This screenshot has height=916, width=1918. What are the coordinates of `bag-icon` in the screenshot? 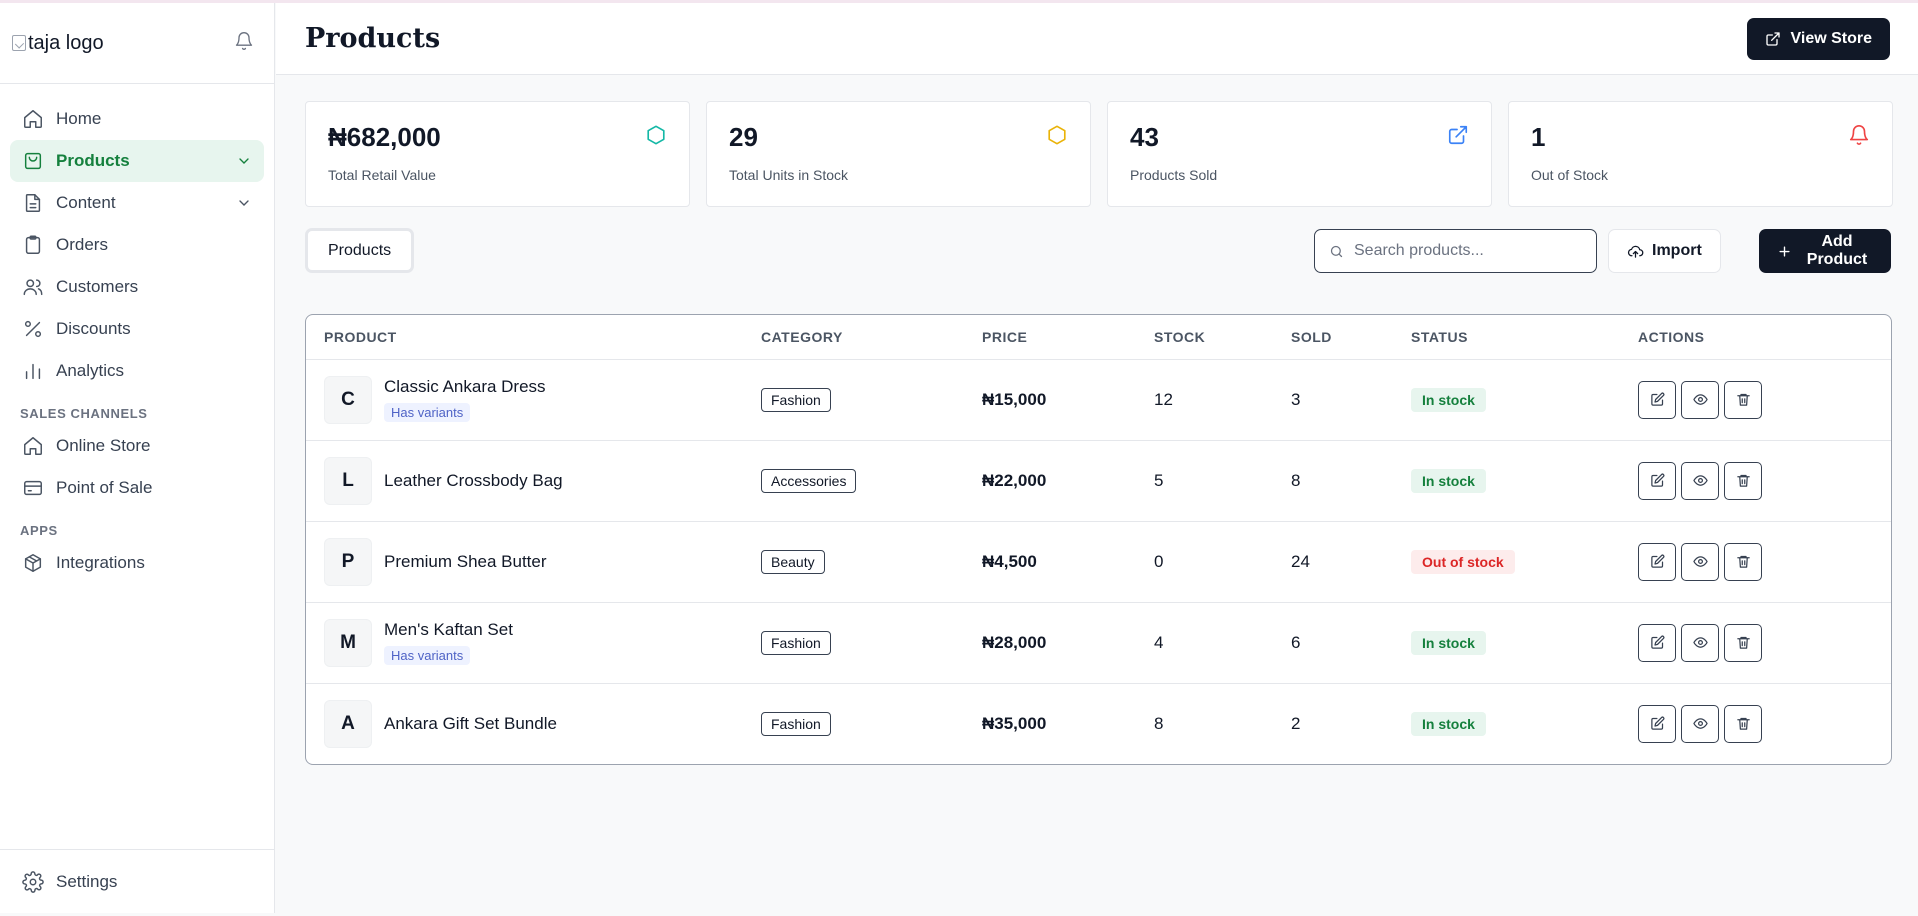 It's located at (33, 161).